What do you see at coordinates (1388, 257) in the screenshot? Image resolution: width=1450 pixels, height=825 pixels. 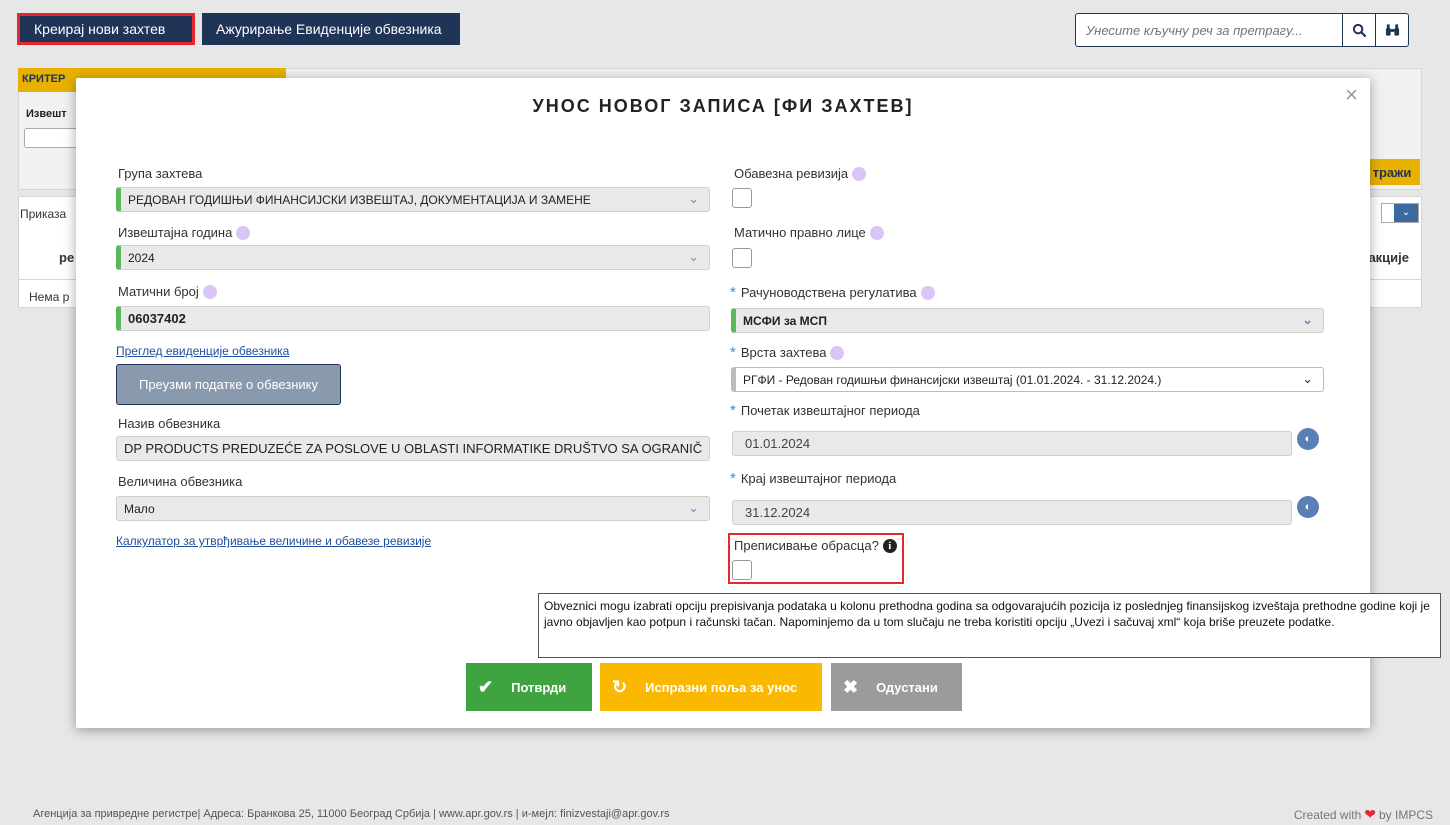 I see `actions-column-header: акције` at bounding box center [1388, 257].